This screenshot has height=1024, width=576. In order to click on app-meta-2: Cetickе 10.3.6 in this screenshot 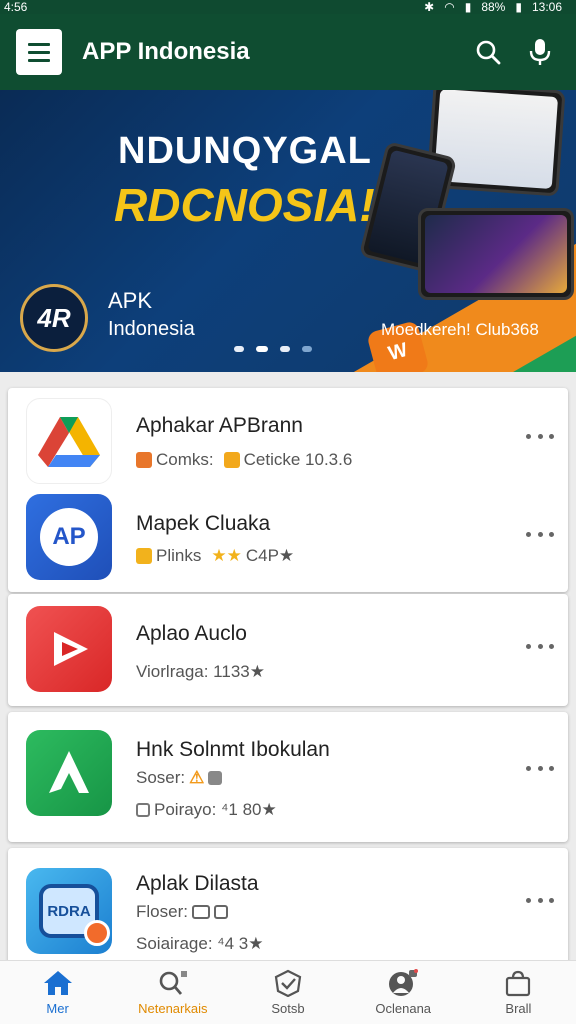, I will do `click(298, 459)`.